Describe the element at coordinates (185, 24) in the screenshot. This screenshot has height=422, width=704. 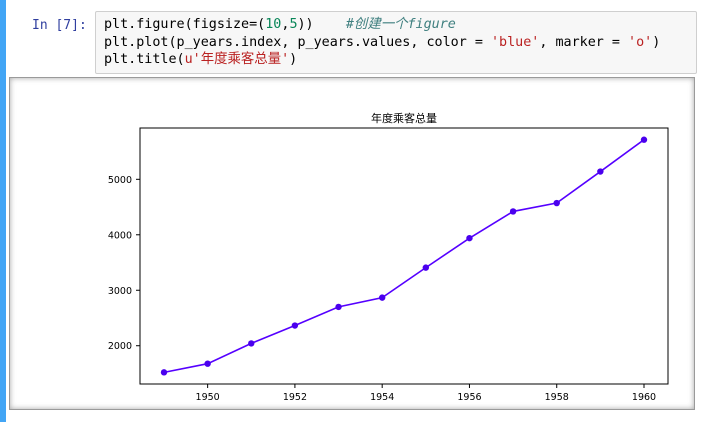
I see `code-token: plt.figure(figsize=(` at that location.